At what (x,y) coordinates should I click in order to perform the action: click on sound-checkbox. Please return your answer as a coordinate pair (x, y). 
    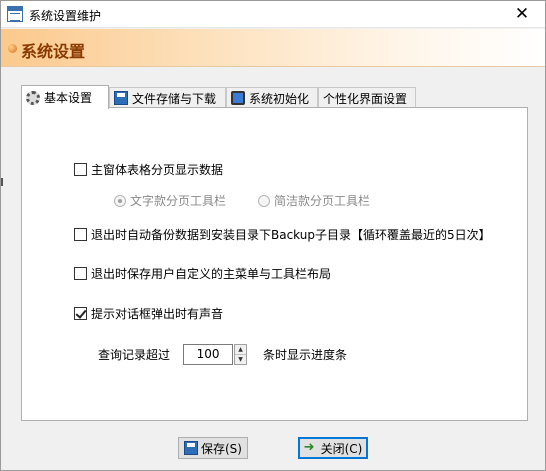
    Looking at the image, I should click on (80, 313).